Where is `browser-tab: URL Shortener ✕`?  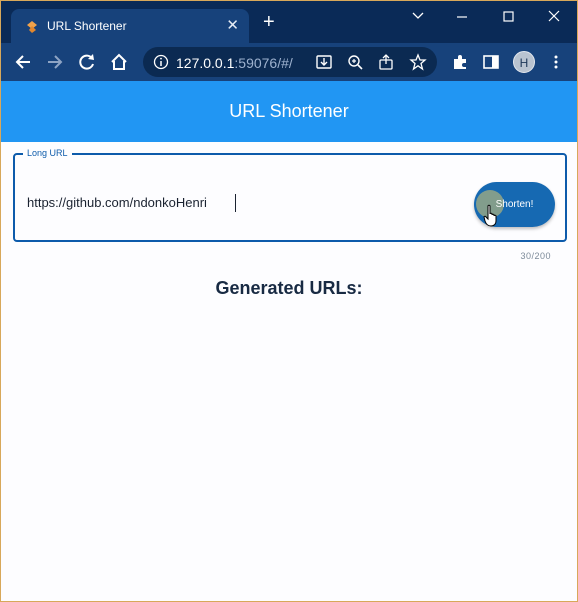 browser-tab: URL Shortener ✕ is located at coordinates (130, 26).